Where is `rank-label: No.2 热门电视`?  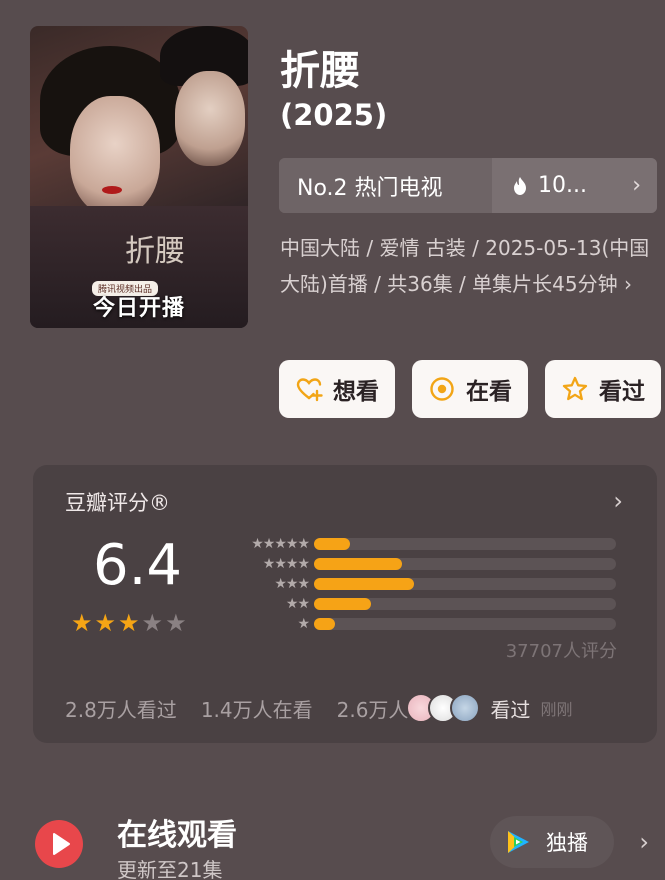
rank-label: No.2 热门电视 is located at coordinates (385, 185).